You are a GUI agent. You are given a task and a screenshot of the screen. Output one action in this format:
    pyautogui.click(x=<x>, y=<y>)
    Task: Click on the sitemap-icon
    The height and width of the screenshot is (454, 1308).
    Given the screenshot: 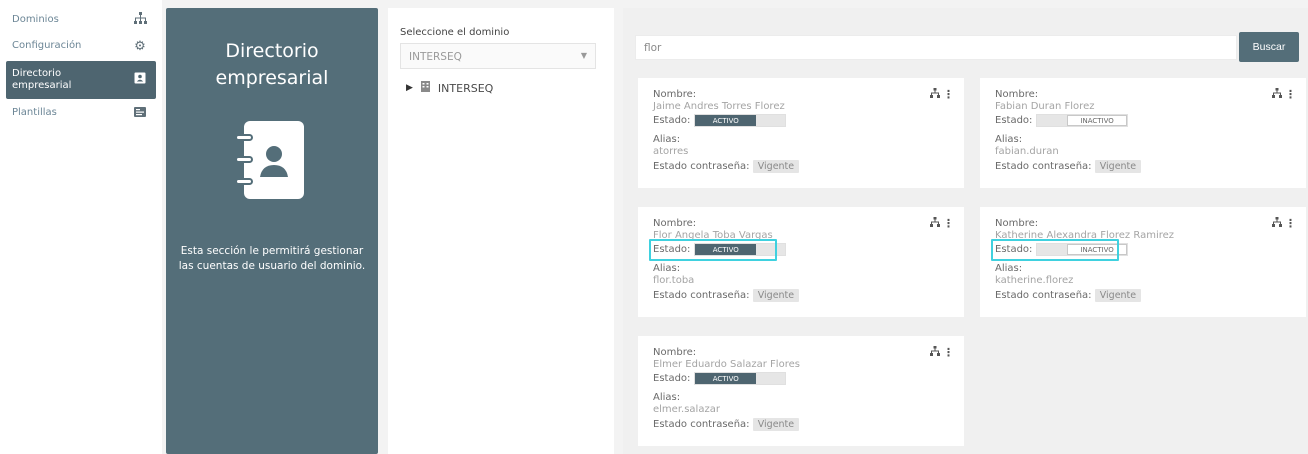 What is the action you would take?
    pyautogui.click(x=140, y=20)
    